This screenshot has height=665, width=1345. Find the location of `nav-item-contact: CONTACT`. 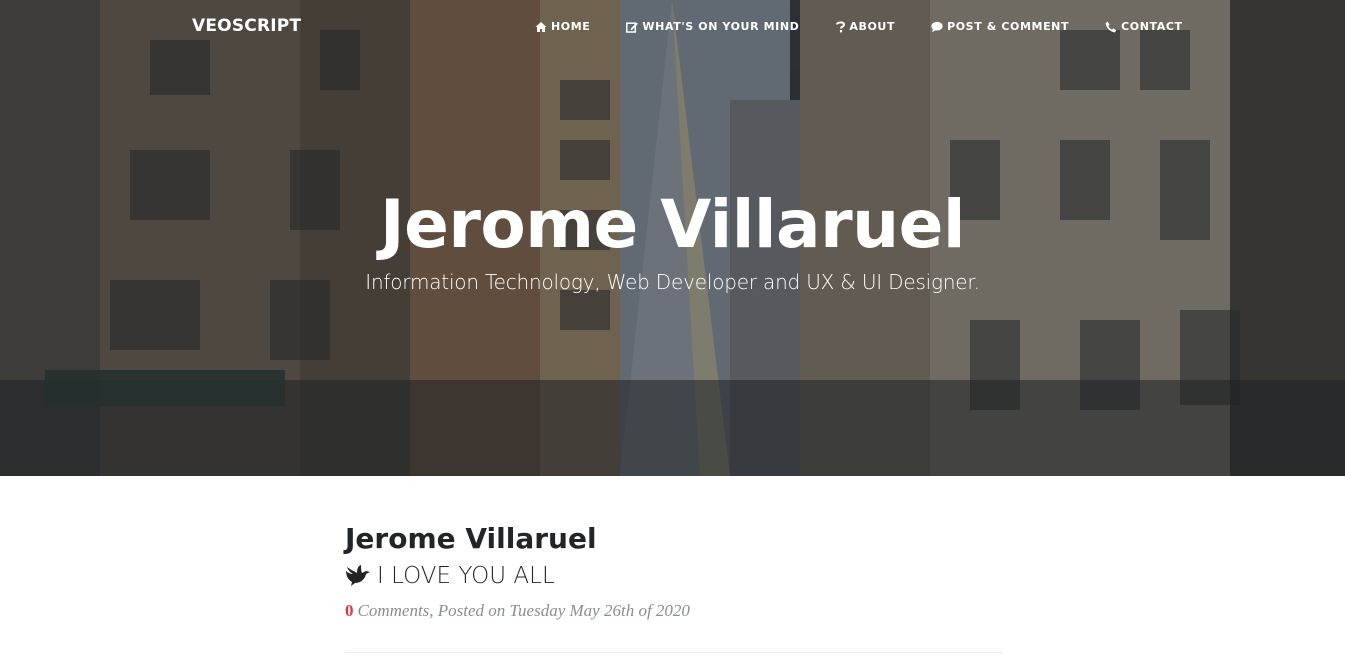

nav-item-contact: CONTACT is located at coordinates (1144, 26).